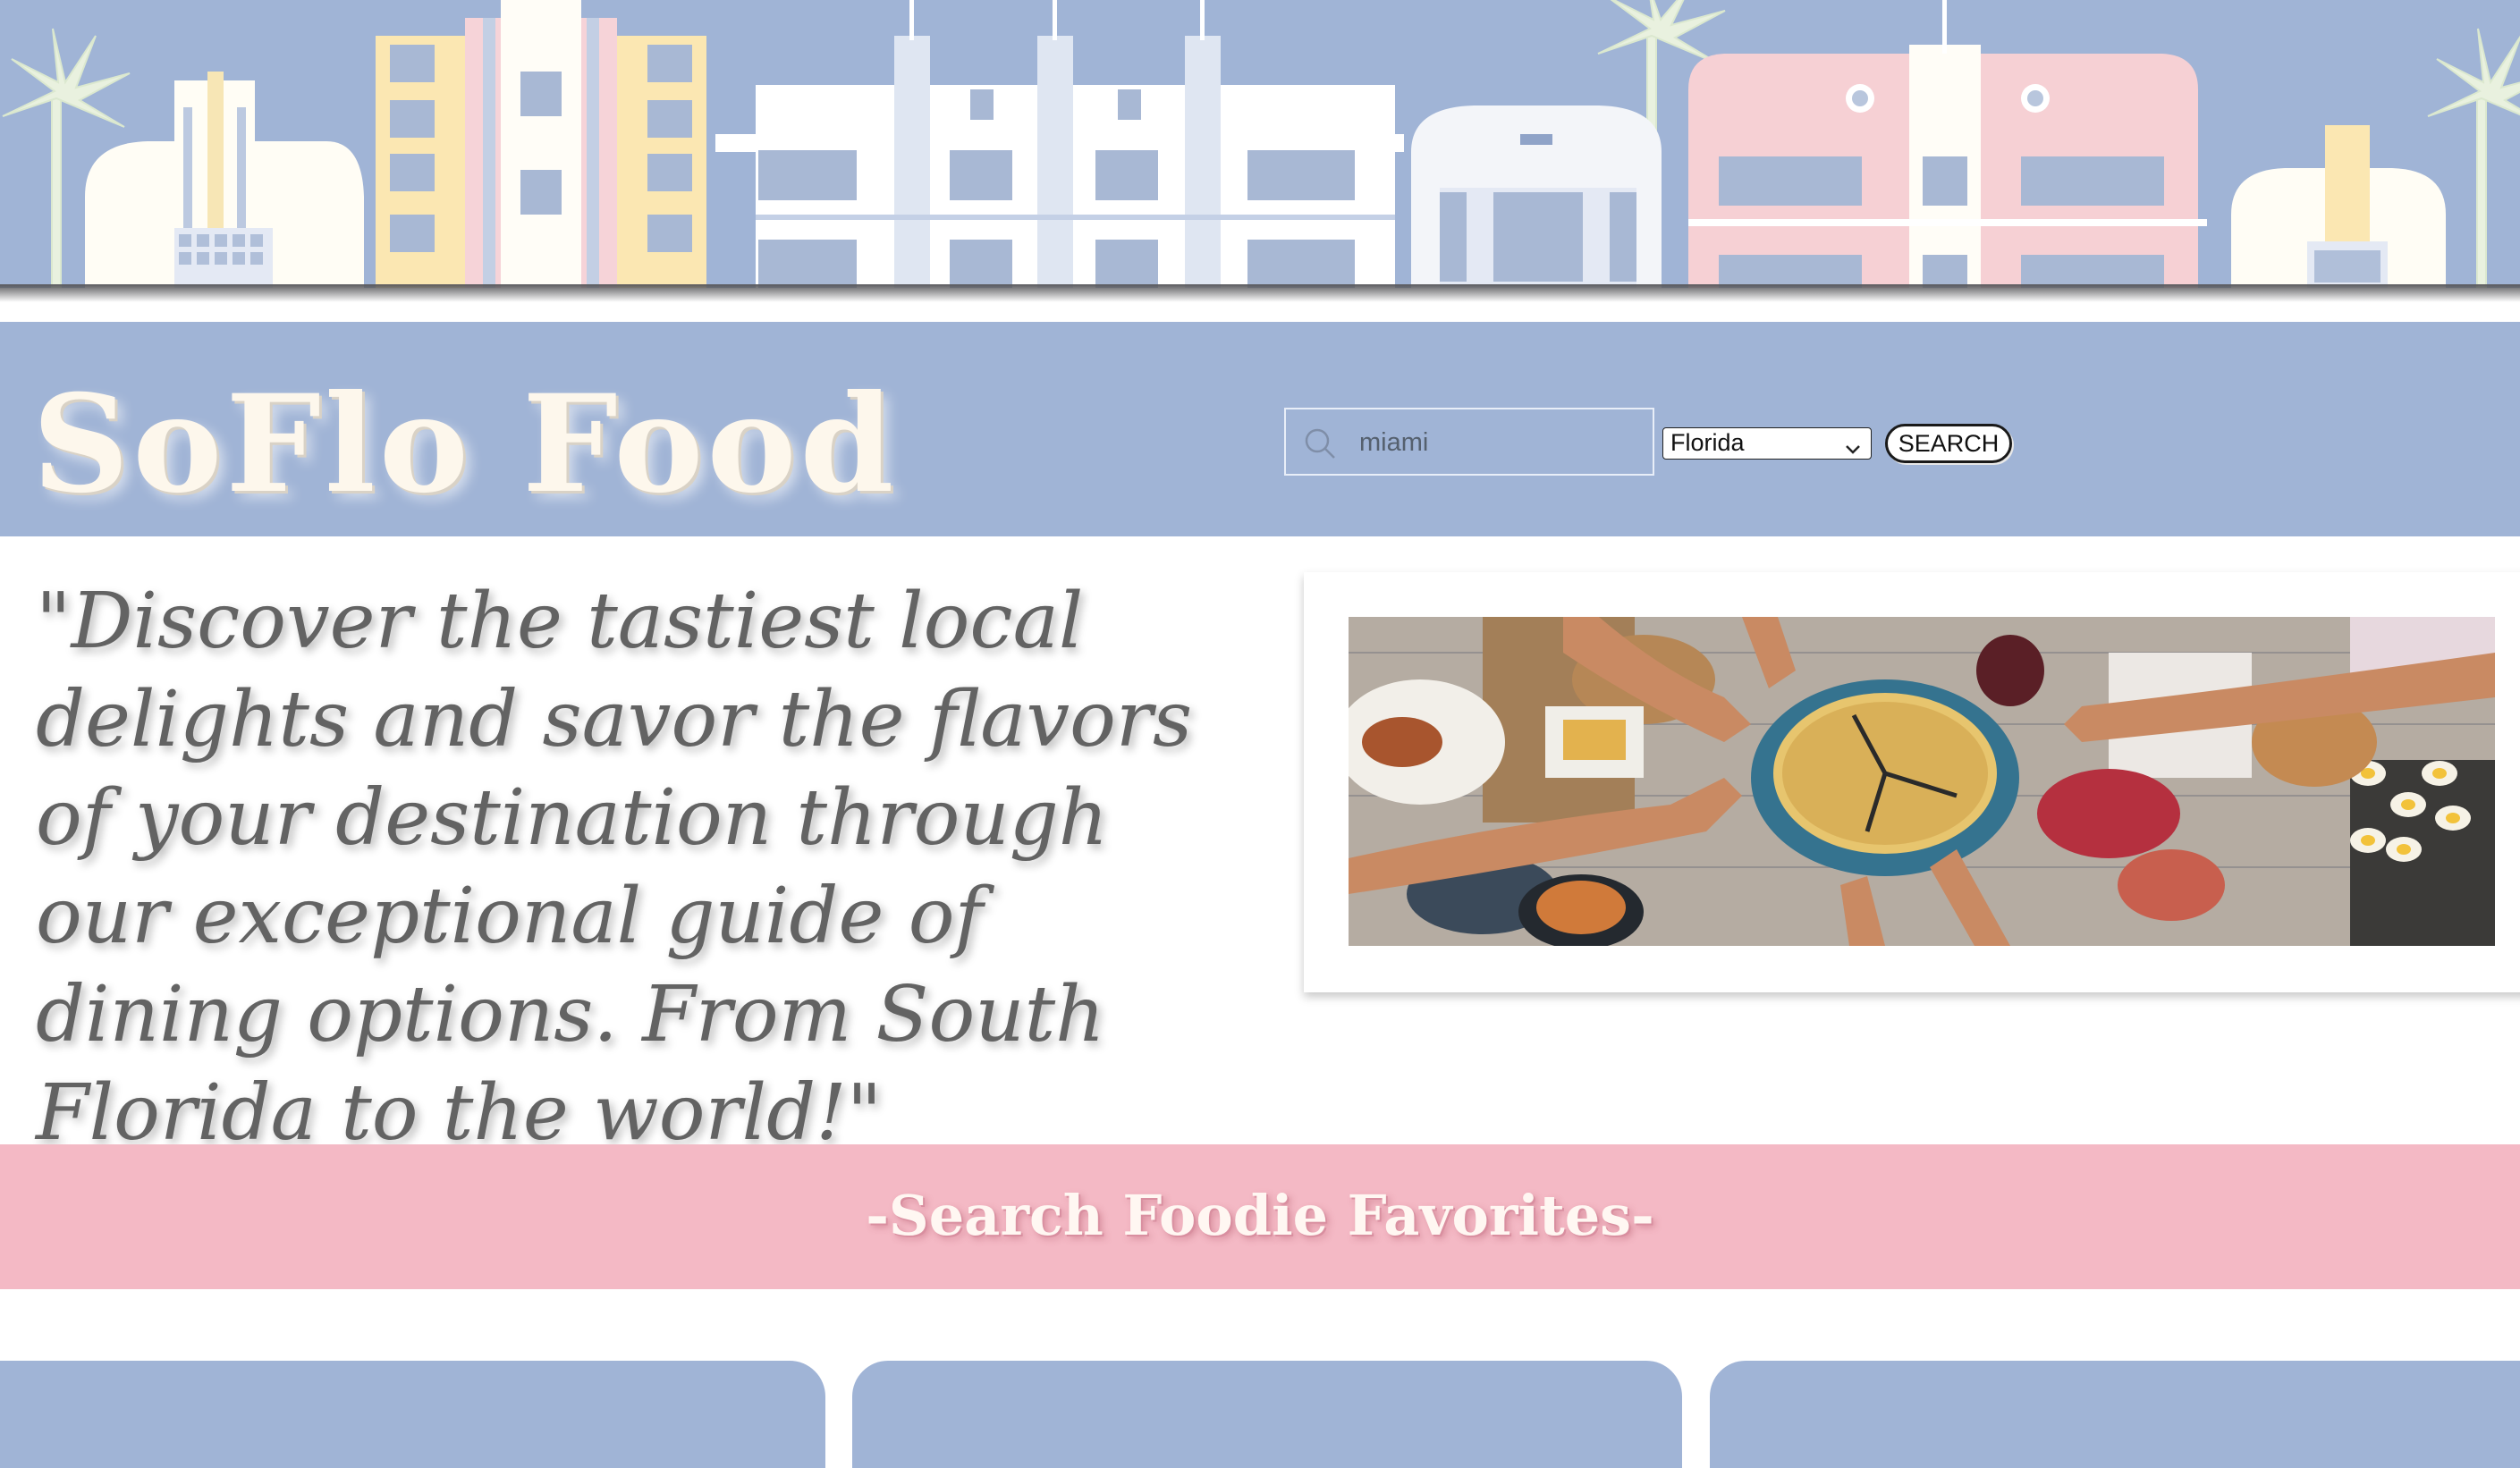 The width and height of the screenshot is (2520, 1468). What do you see at coordinates (465, 444) in the screenshot?
I see `site-title: SoFlo Food` at bounding box center [465, 444].